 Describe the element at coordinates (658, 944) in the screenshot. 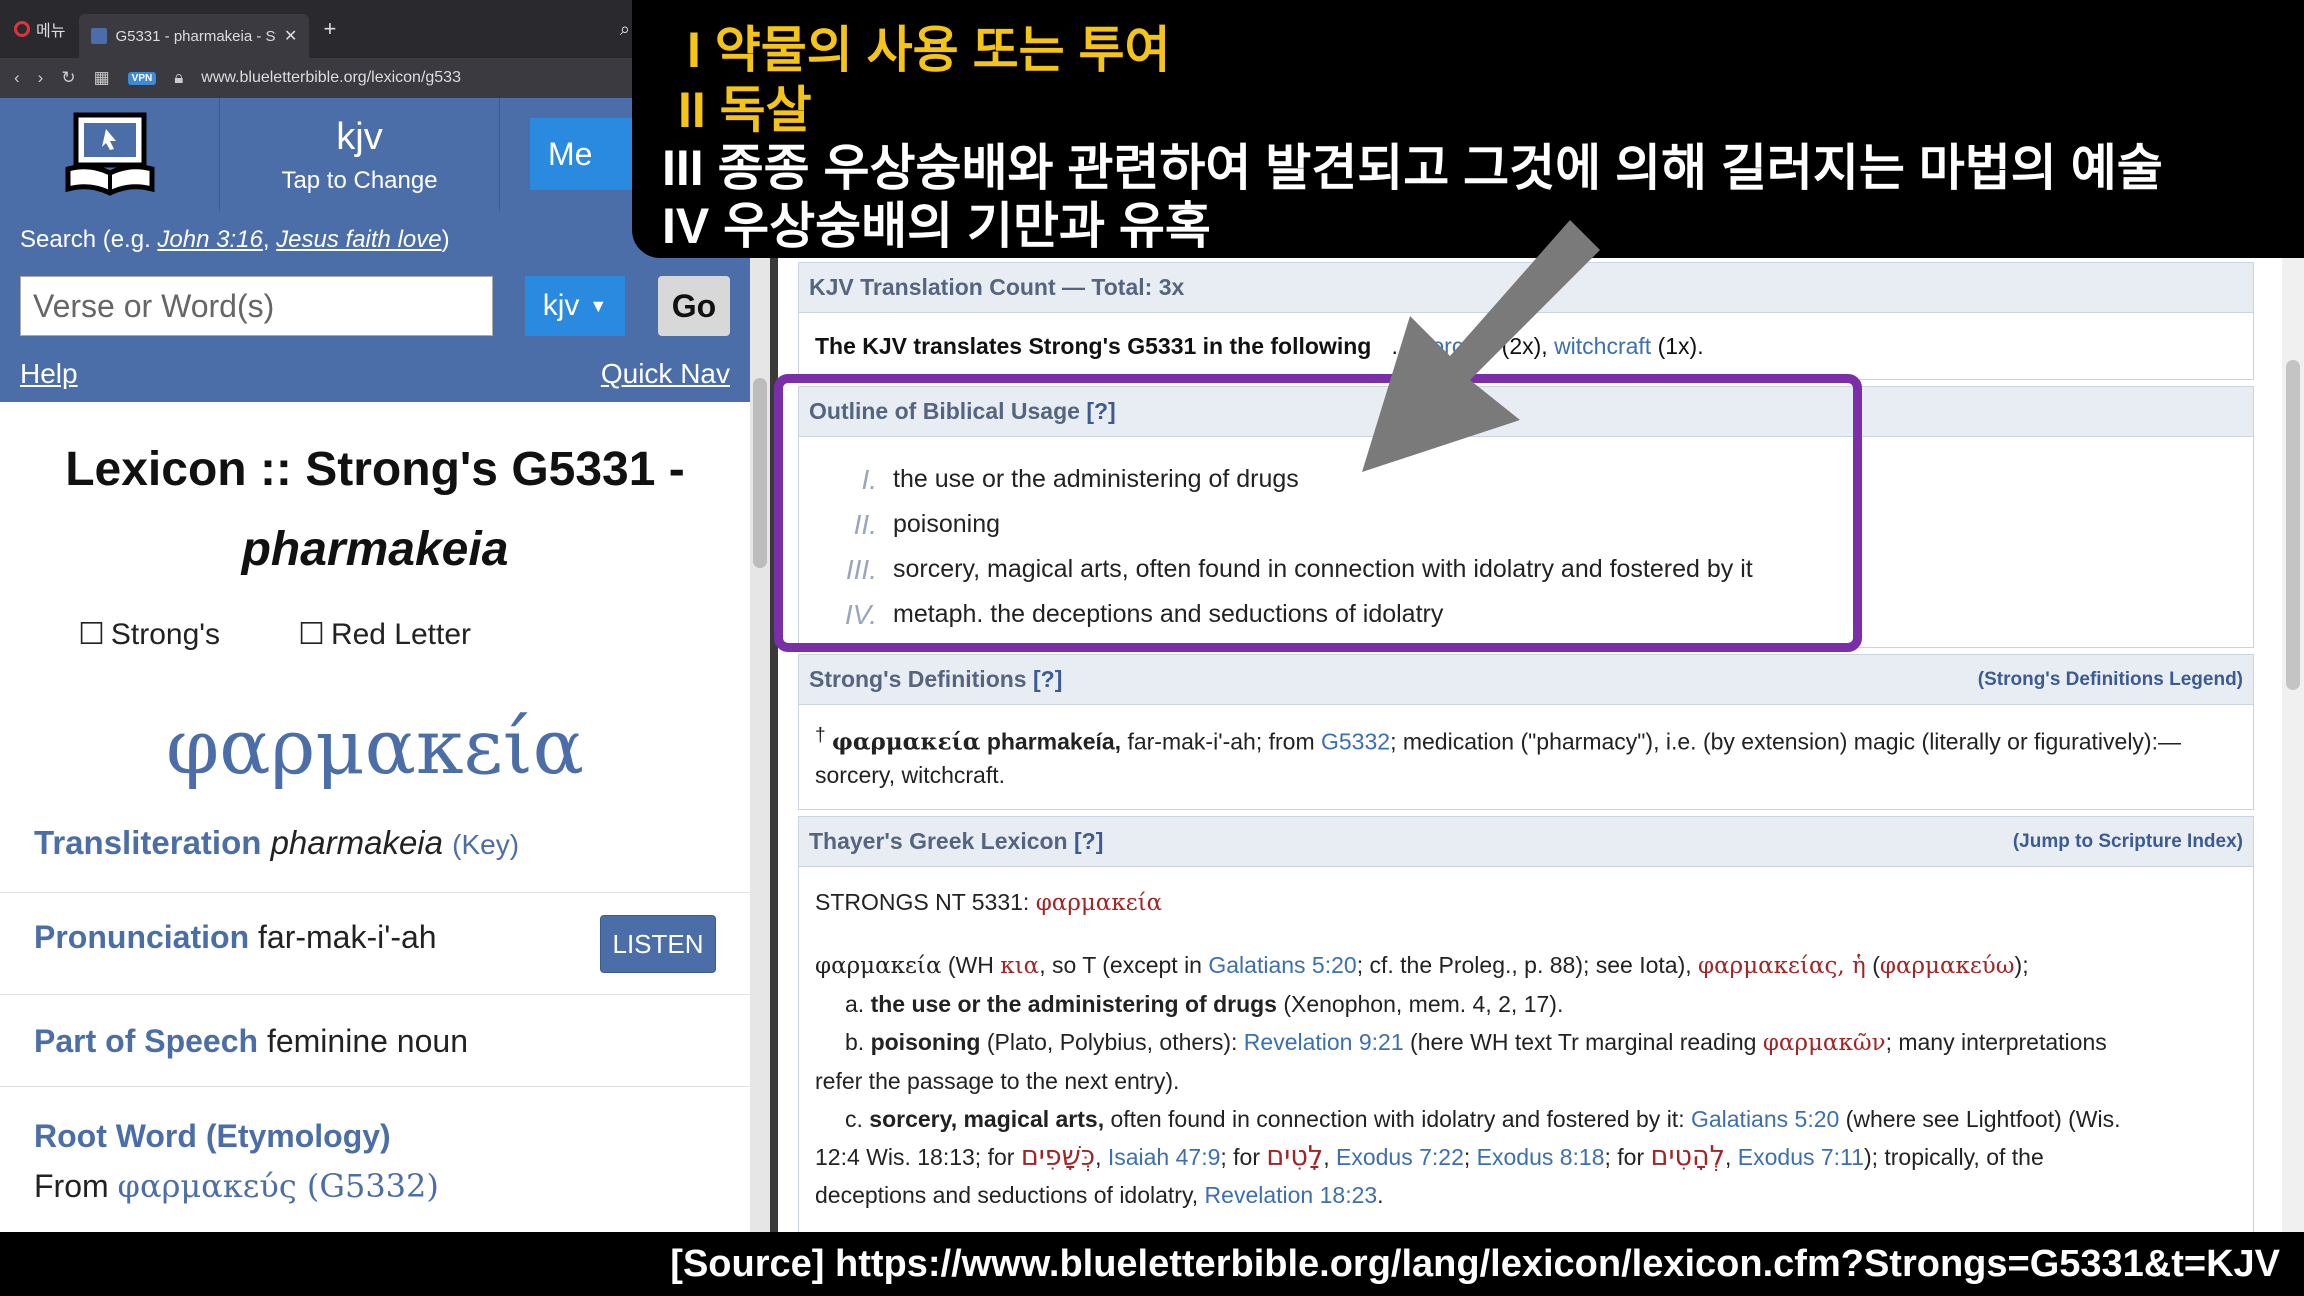

I see `listen-button: LISTEN` at that location.